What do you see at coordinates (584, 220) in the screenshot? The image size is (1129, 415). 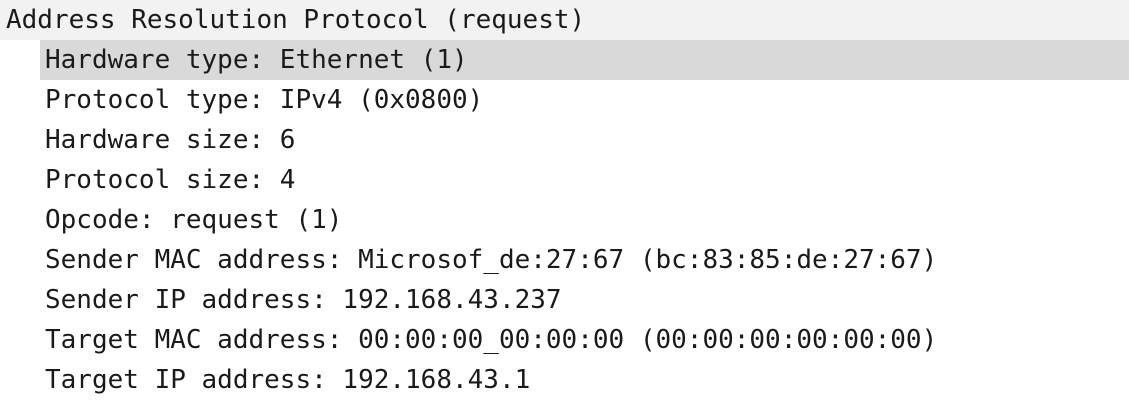 I see `field-opcode: Opcode: request (1)` at bounding box center [584, 220].